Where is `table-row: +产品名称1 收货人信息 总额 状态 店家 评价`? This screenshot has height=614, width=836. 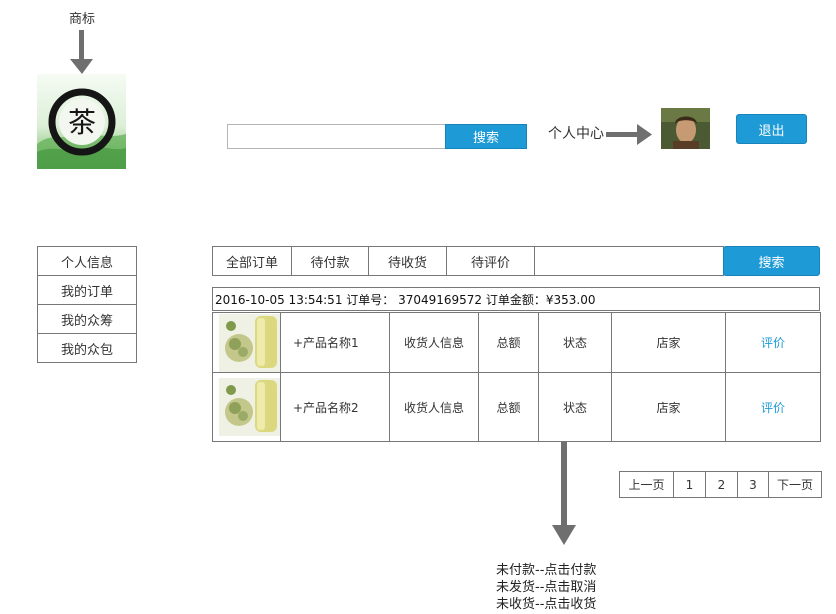 table-row: +产品名称1 收货人信息 总额 状态 店家 评价 is located at coordinates (516, 342).